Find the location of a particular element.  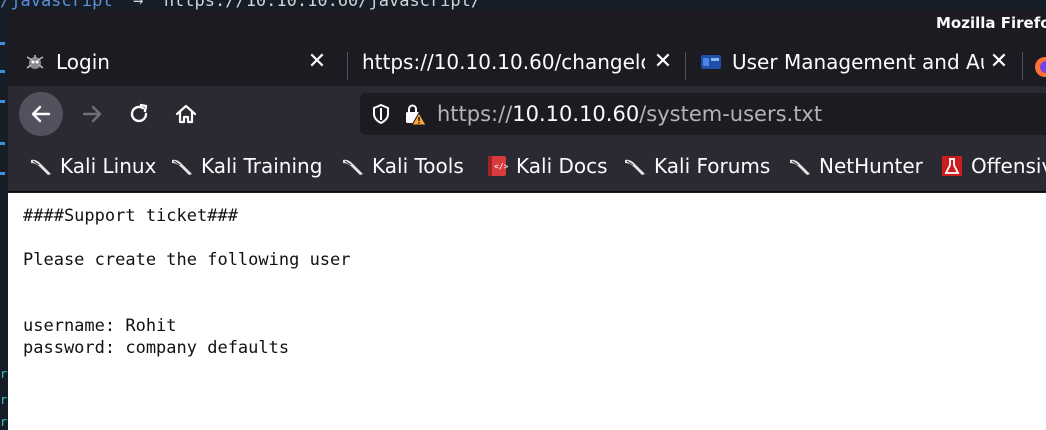

reload-icon is located at coordinates (139, 113).